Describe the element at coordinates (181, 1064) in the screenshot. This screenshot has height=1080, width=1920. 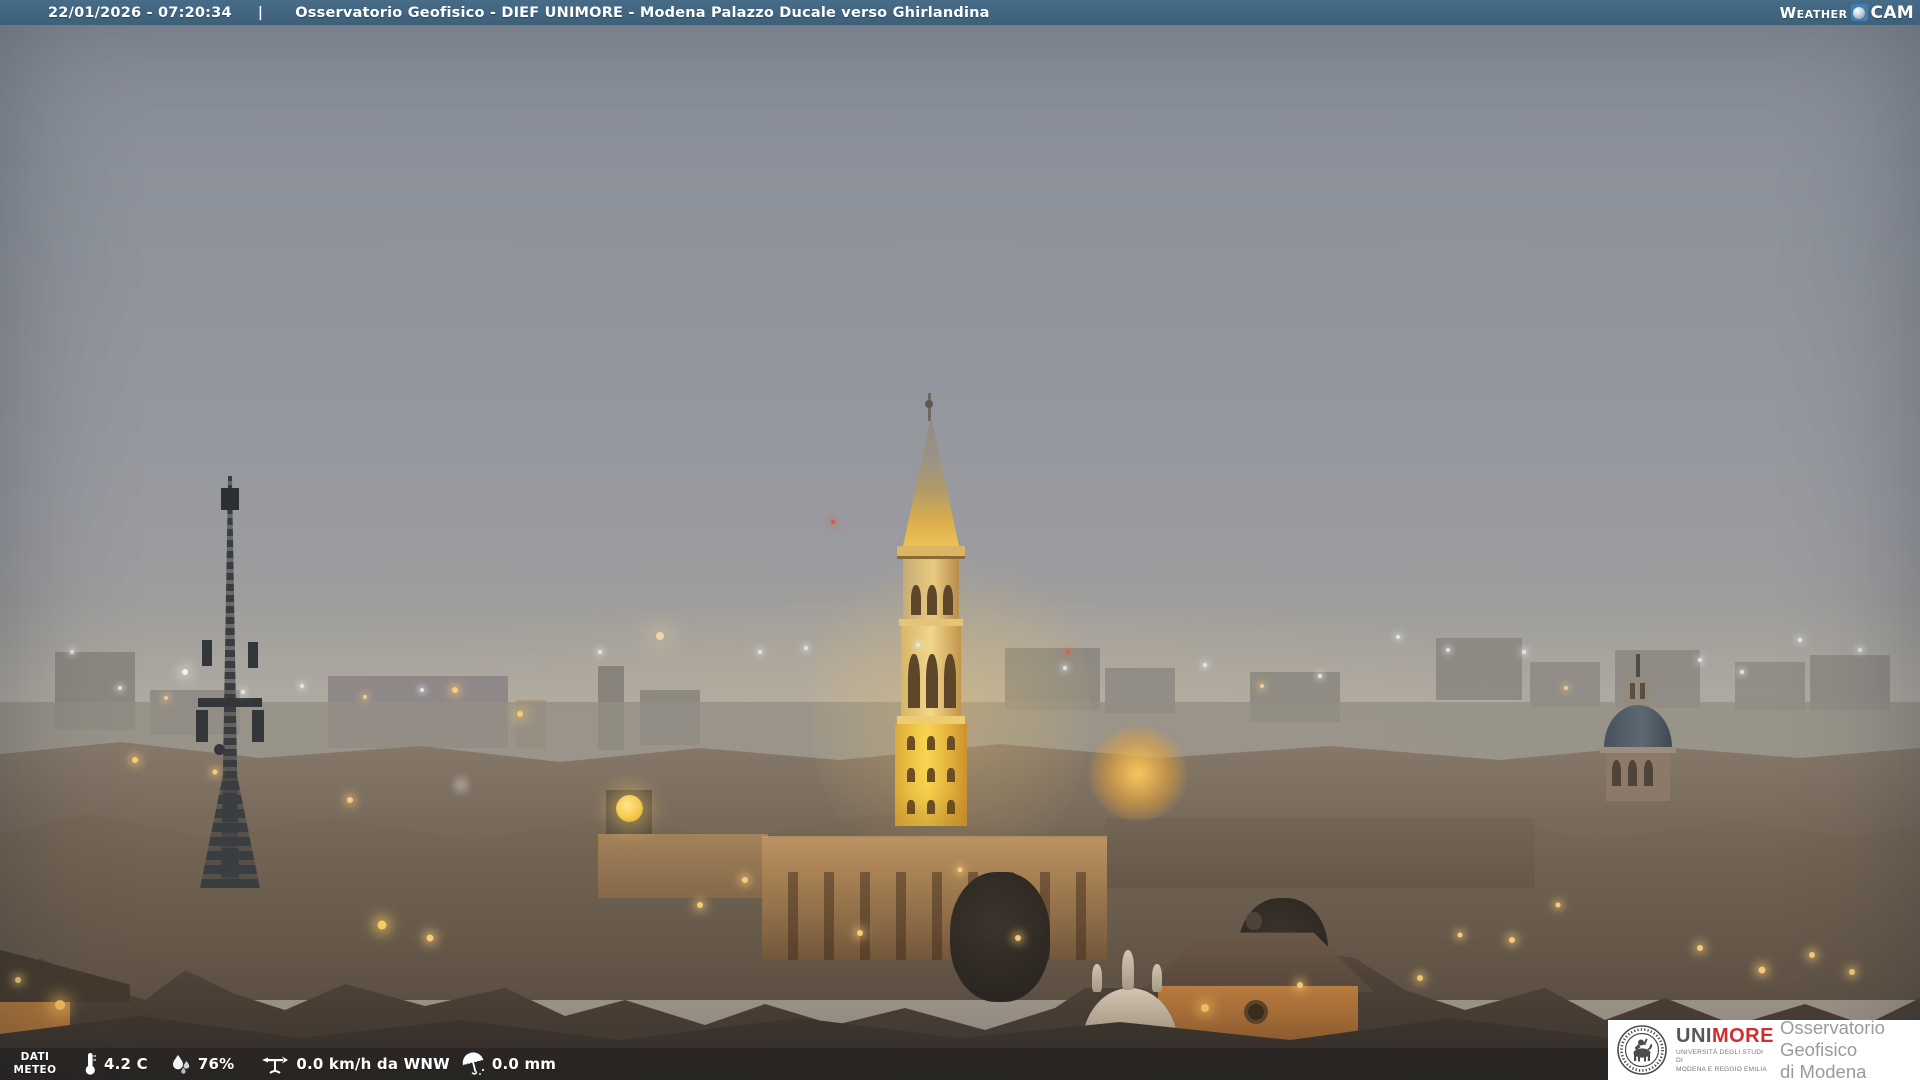
I see `humidity-drops-icon` at that location.